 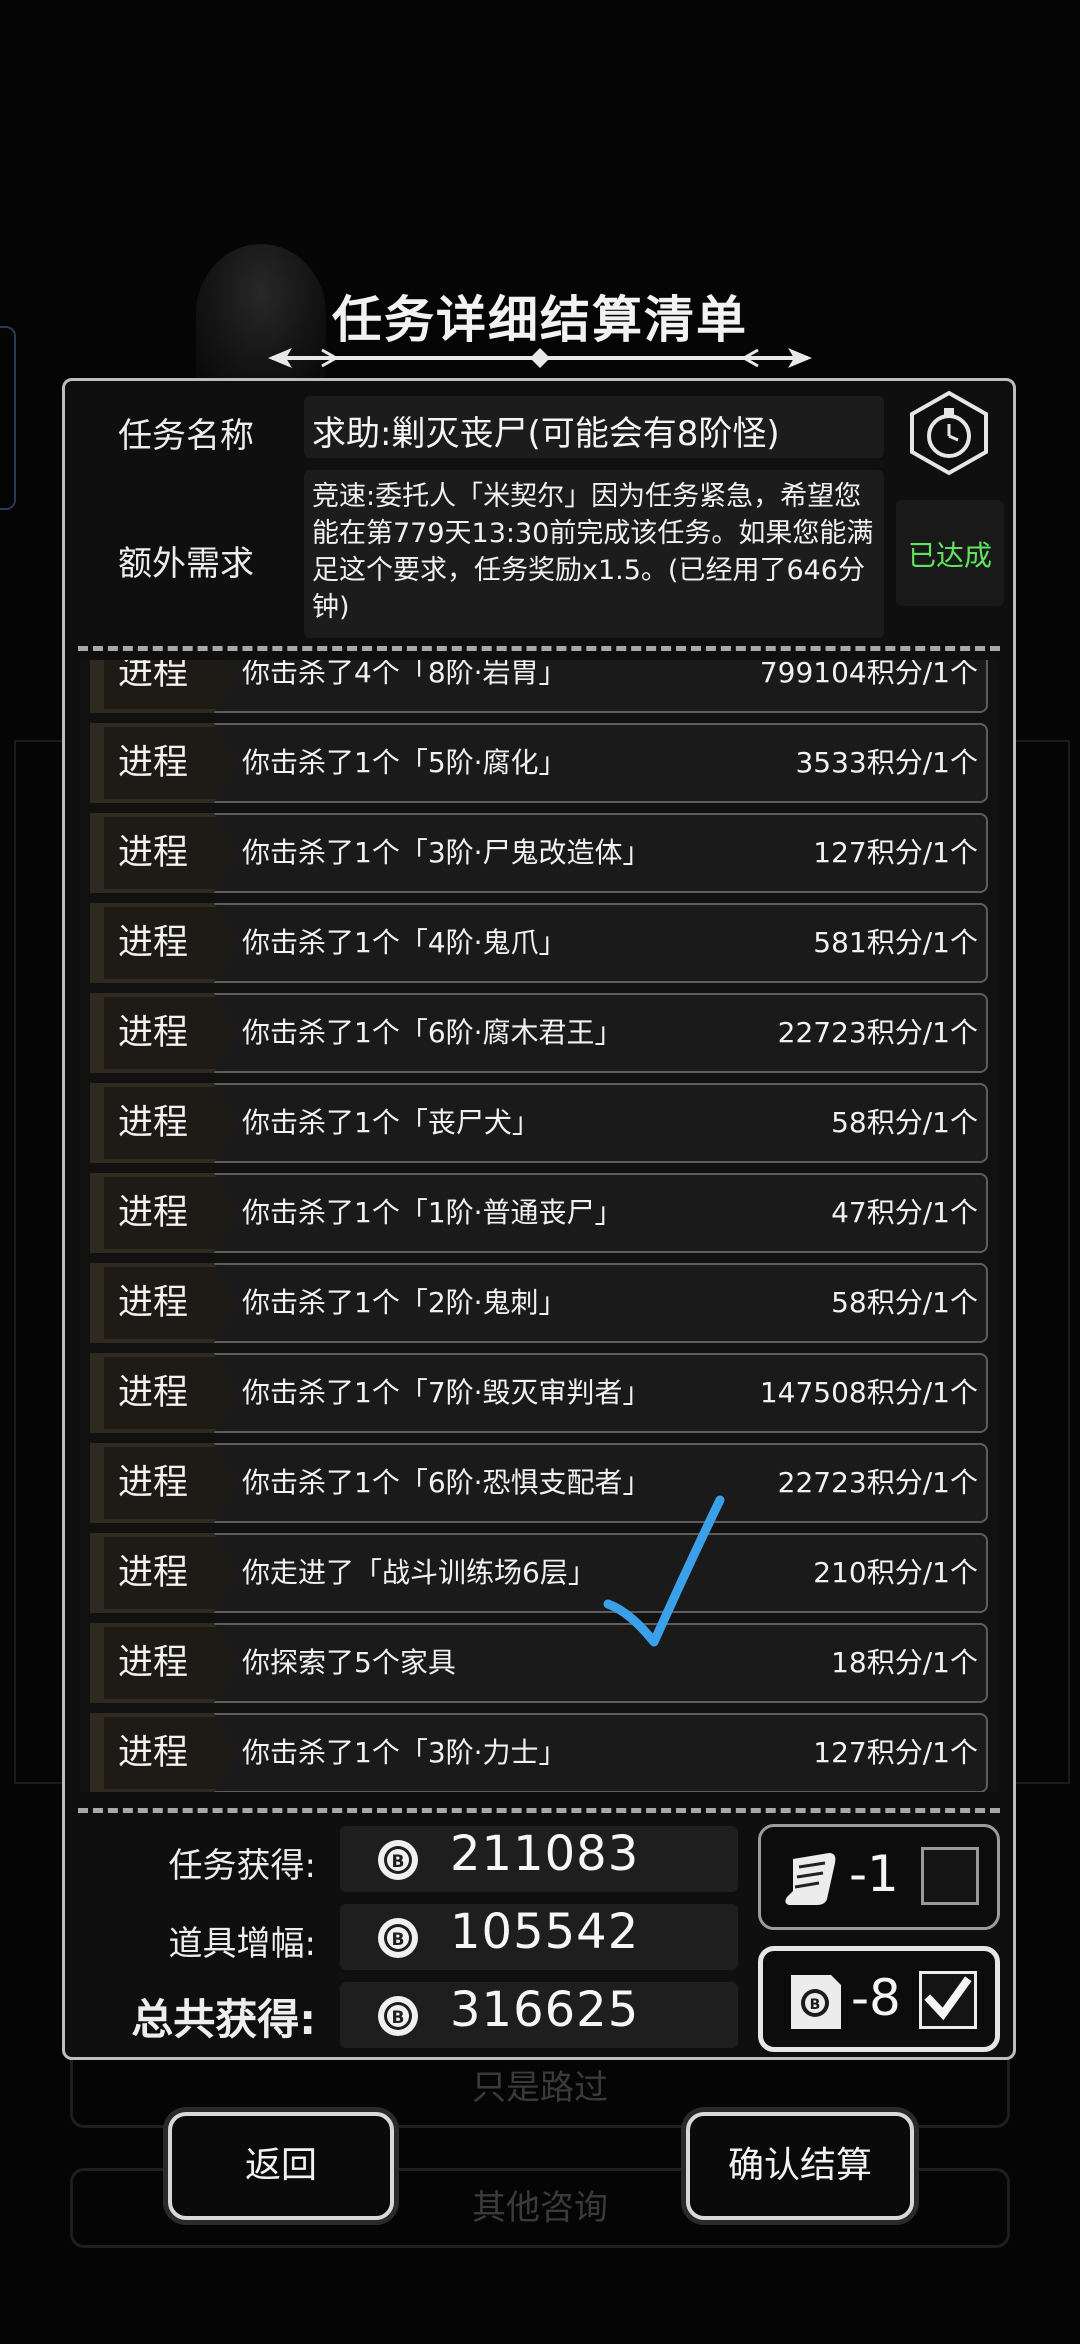 What do you see at coordinates (949, 433) in the screenshot?
I see `stopwatch-icon` at bounding box center [949, 433].